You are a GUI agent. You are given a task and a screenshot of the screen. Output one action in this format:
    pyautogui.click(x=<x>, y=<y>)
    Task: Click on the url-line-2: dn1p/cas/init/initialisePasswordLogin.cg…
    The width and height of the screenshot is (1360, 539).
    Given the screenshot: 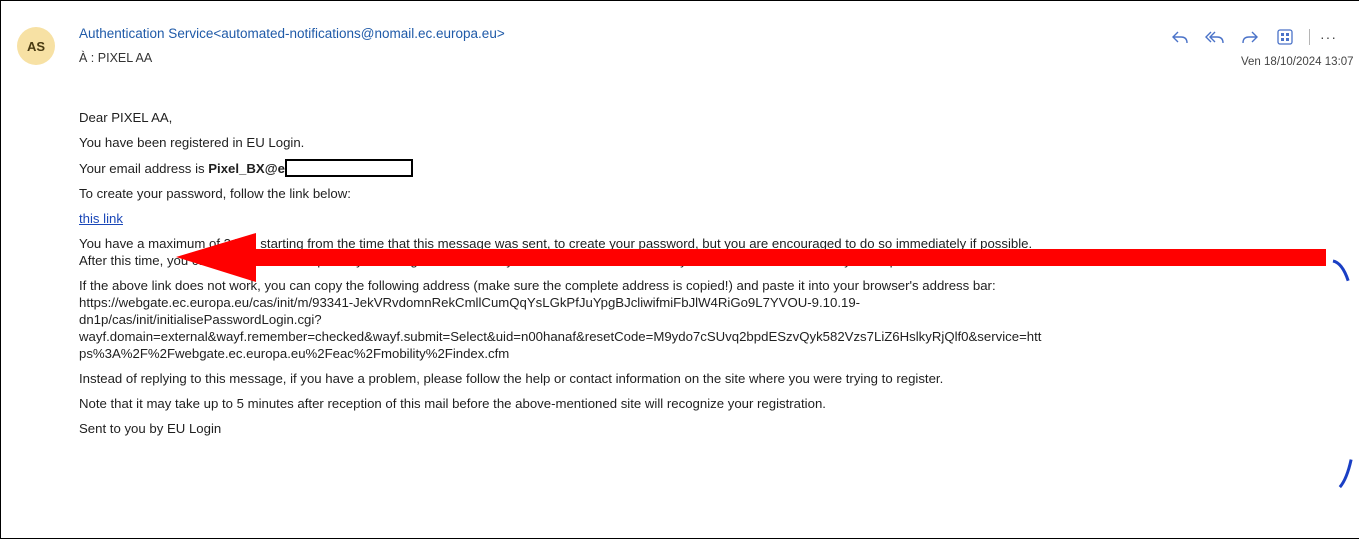 What is the action you would take?
    pyautogui.click(x=719, y=319)
    